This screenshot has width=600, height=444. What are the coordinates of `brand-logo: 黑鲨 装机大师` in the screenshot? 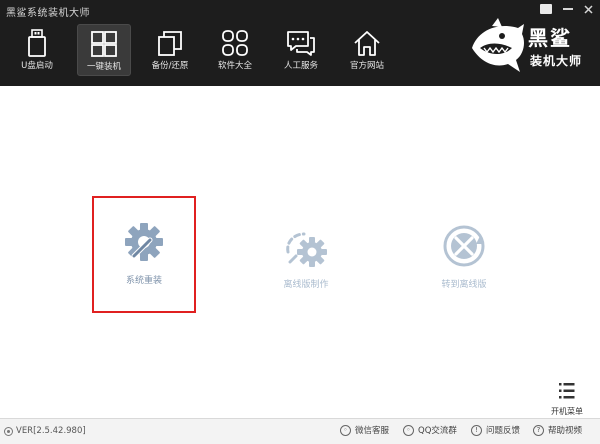 It's located at (528, 48).